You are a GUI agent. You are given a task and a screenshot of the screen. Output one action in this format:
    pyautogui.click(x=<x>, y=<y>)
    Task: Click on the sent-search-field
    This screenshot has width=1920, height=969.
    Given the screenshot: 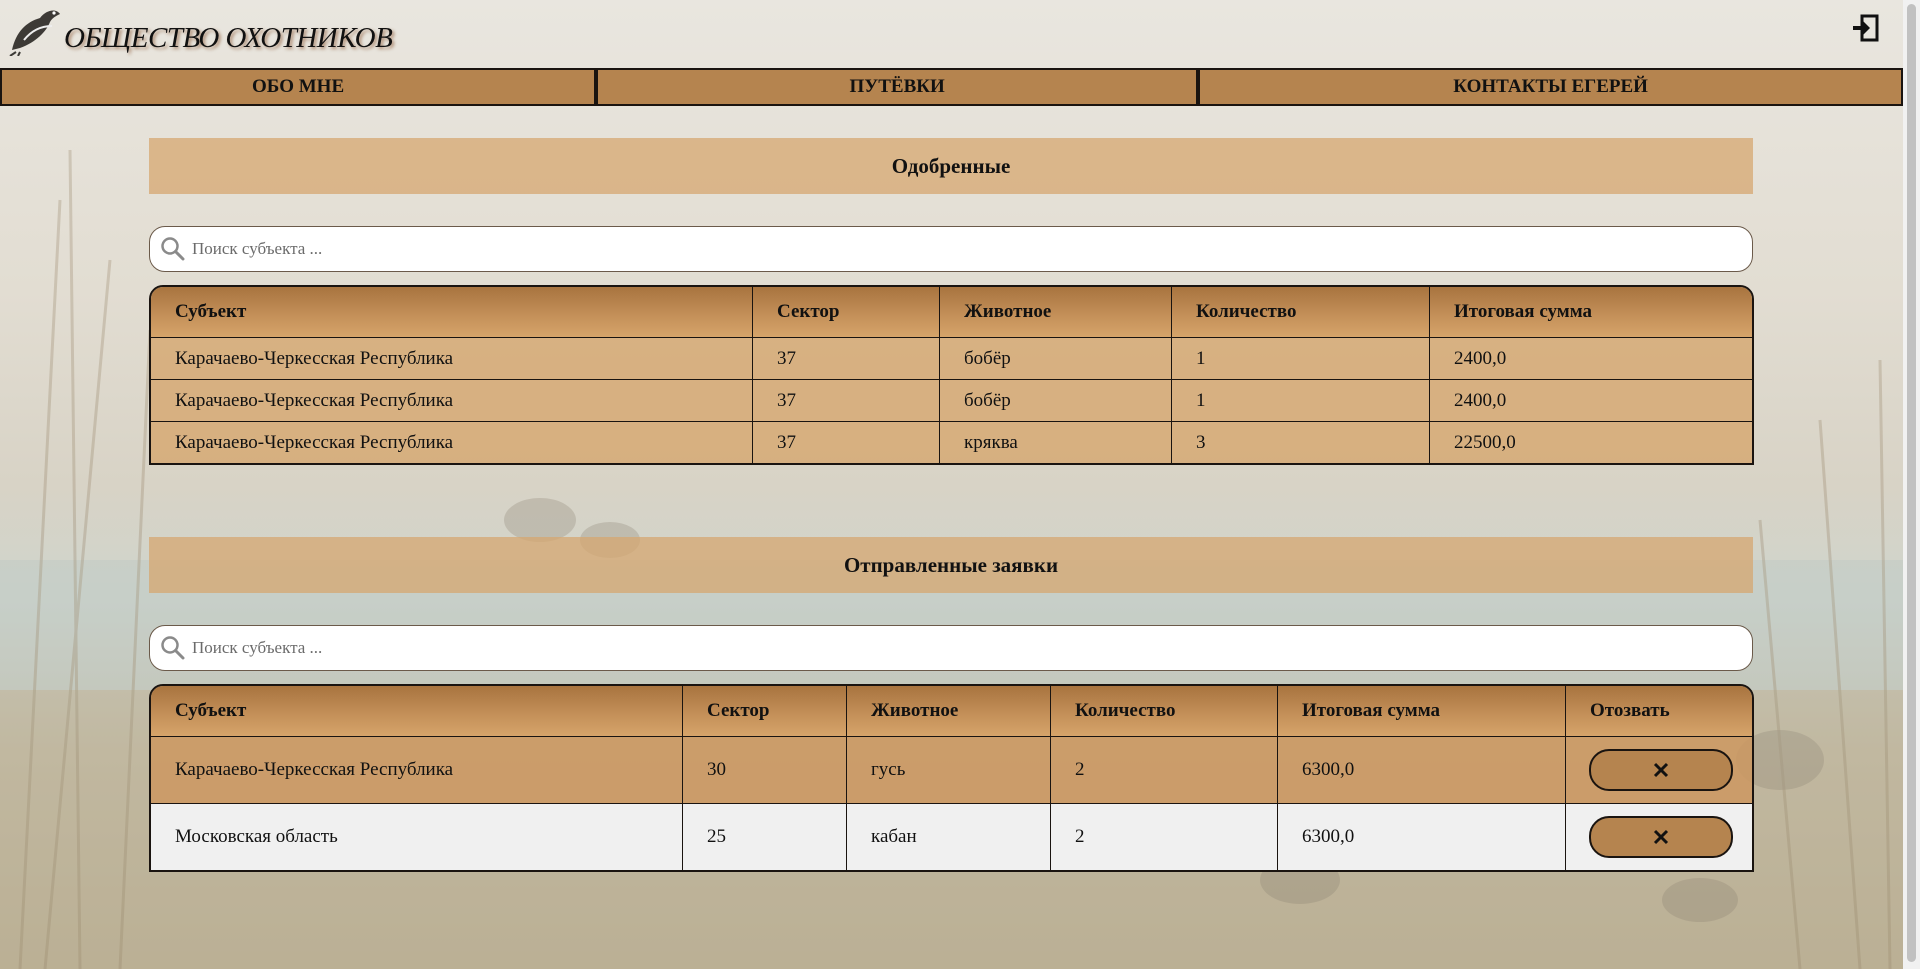 What is the action you would take?
    pyautogui.click(x=951, y=648)
    